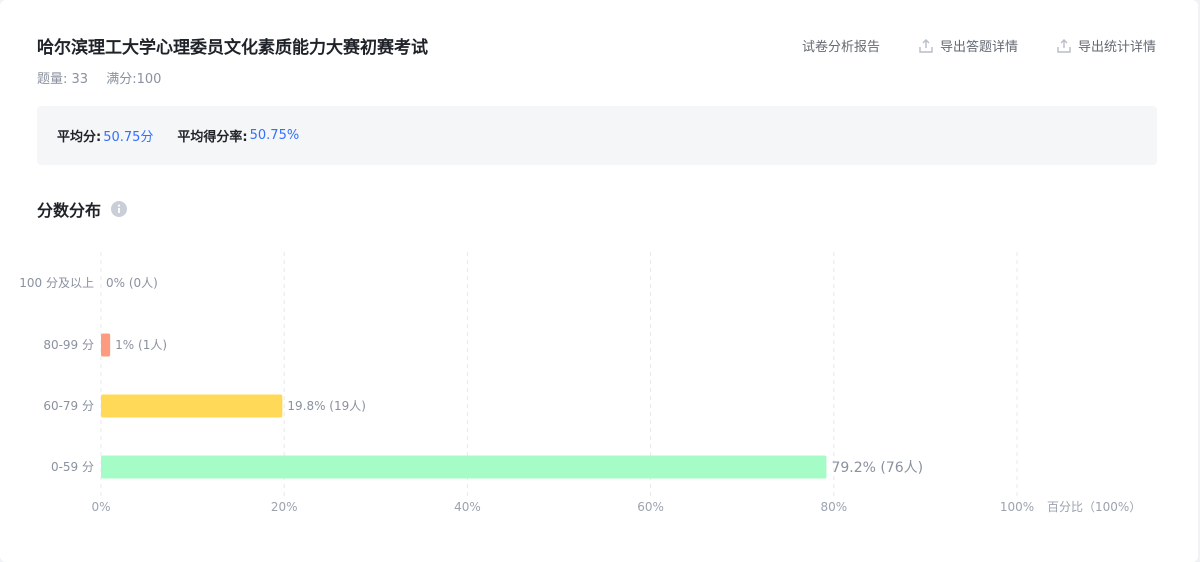 This screenshot has width=1200, height=562. What do you see at coordinates (284, 507) in the screenshot?
I see `x-tick-label: 20%` at bounding box center [284, 507].